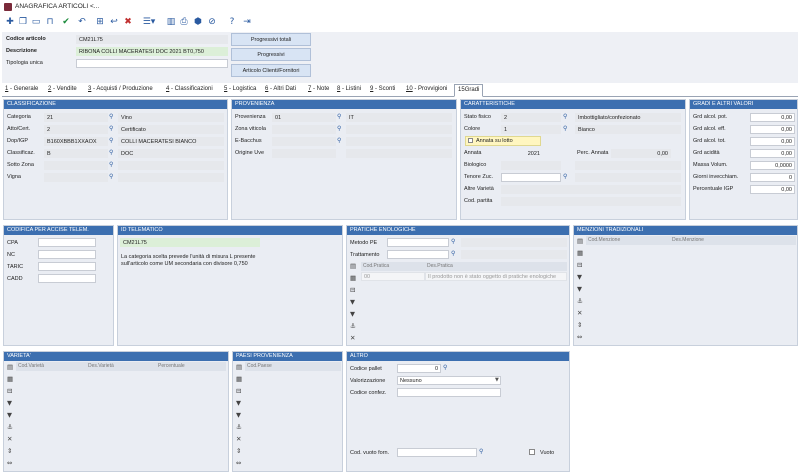  What do you see at coordinates (76, 177) in the screenshot?
I see `vigna-code` at bounding box center [76, 177].